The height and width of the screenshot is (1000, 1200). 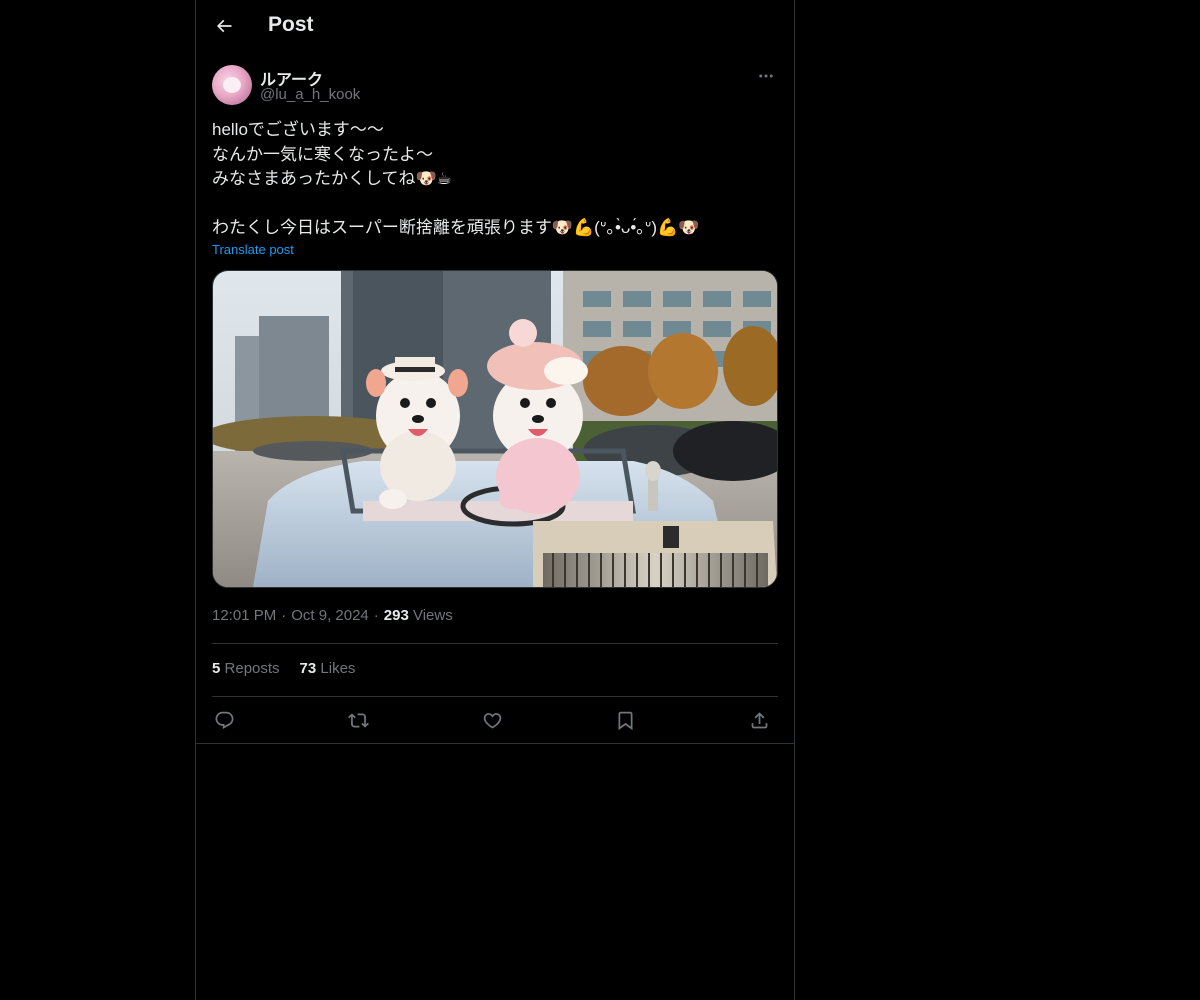 What do you see at coordinates (291, 24) in the screenshot?
I see `page-title: Post` at bounding box center [291, 24].